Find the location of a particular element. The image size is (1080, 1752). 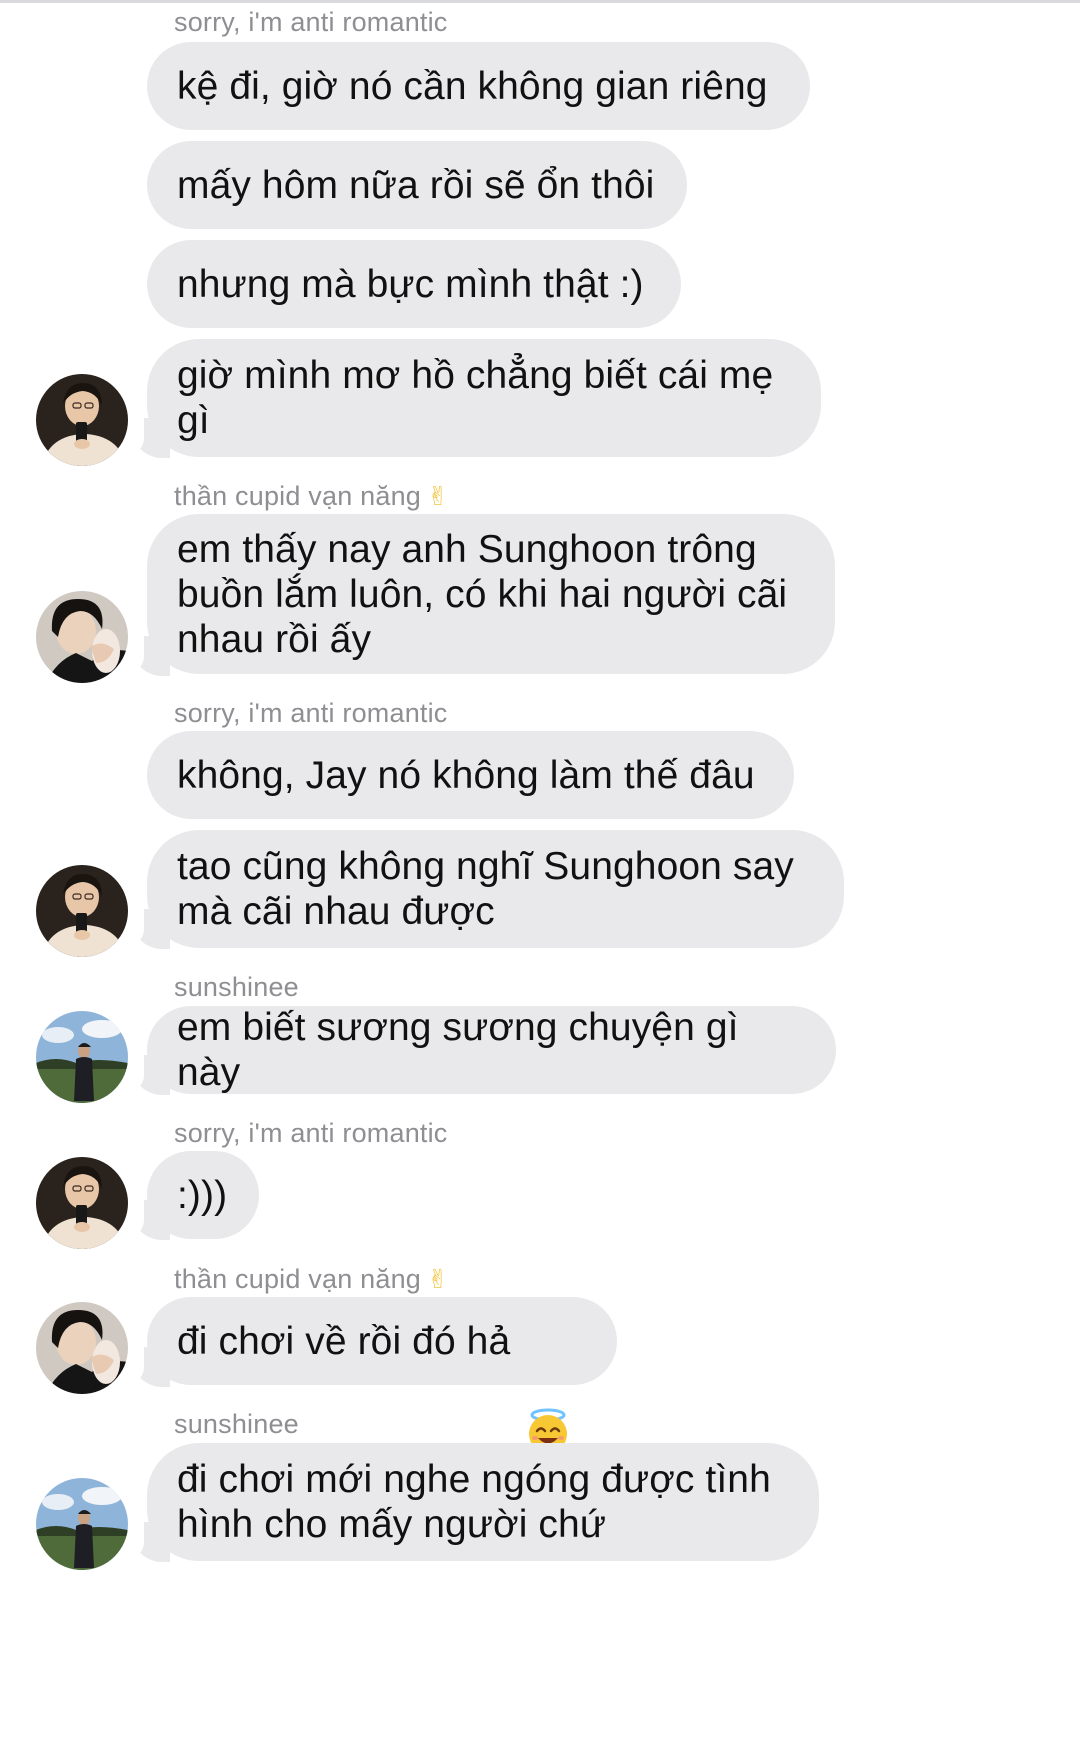

message-bubble: kệ đi, giờ nó cần không gian riêng is located at coordinates (478, 86).